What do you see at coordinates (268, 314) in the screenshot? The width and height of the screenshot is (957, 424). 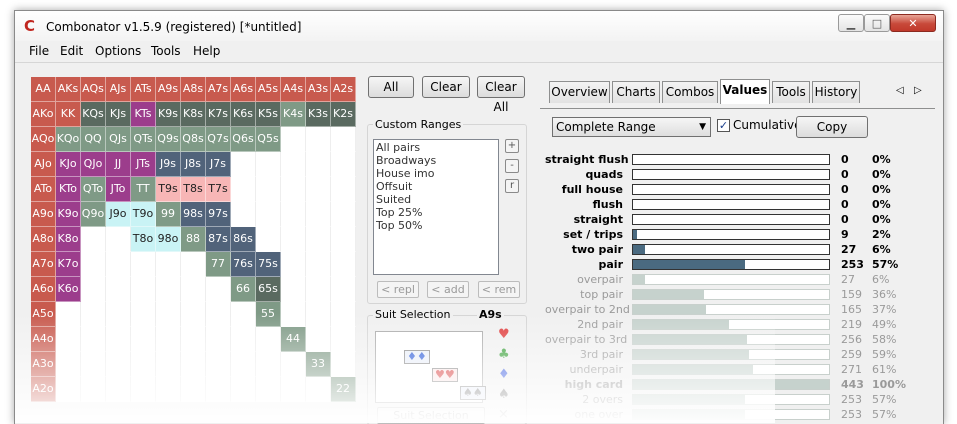 I see `hand-cell: 55` at bounding box center [268, 314].